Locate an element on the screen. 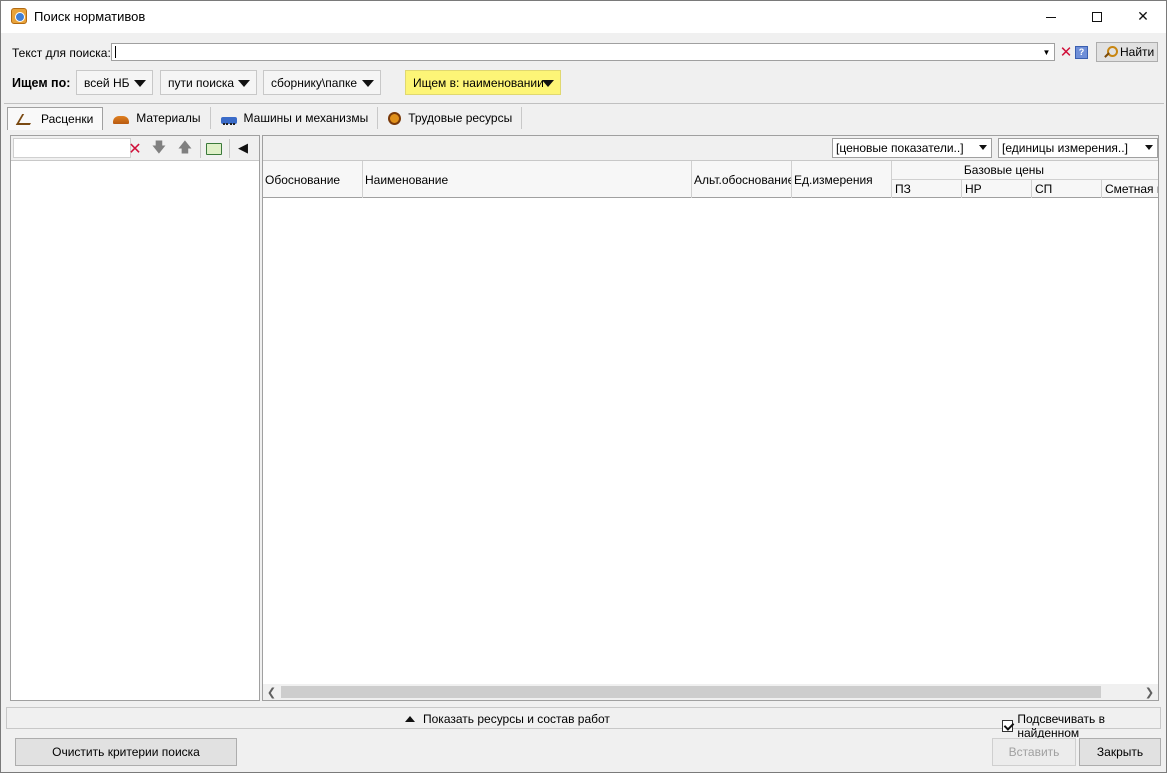  arrow-up-icon: 🡅 is located at coordinates (185, 147).